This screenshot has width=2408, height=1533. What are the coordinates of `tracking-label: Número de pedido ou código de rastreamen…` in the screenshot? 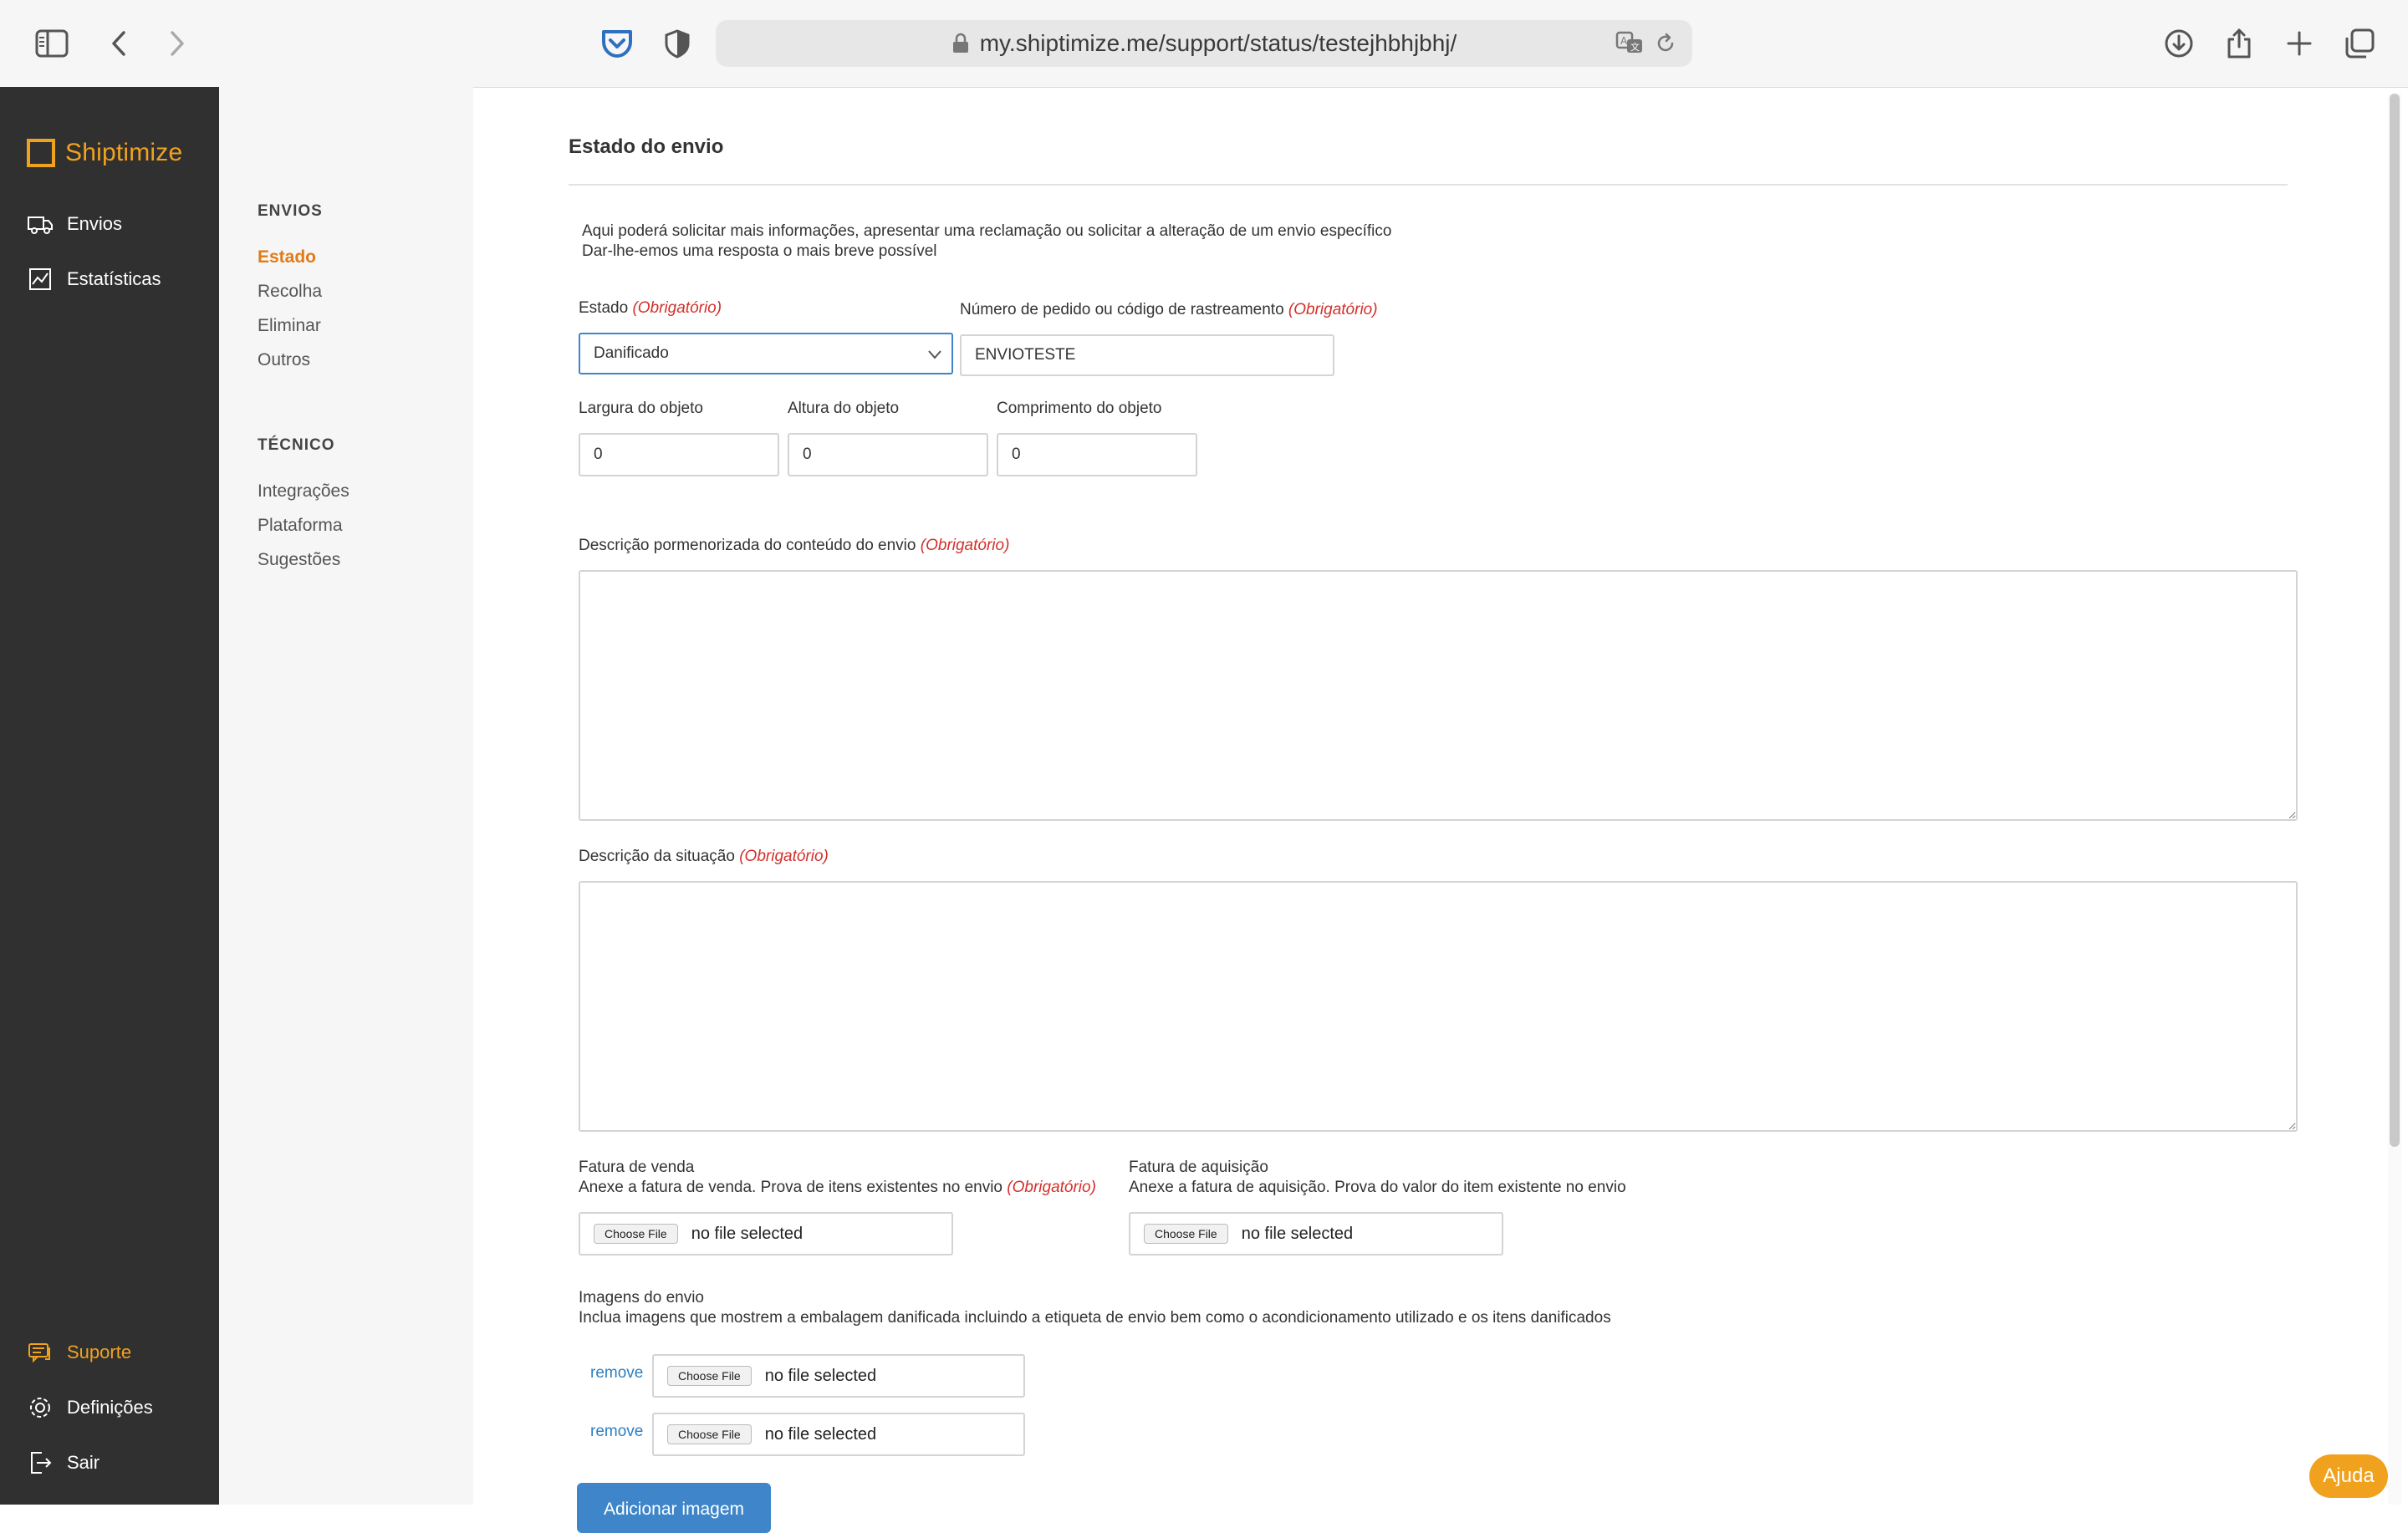 It's located at (1169, 309).